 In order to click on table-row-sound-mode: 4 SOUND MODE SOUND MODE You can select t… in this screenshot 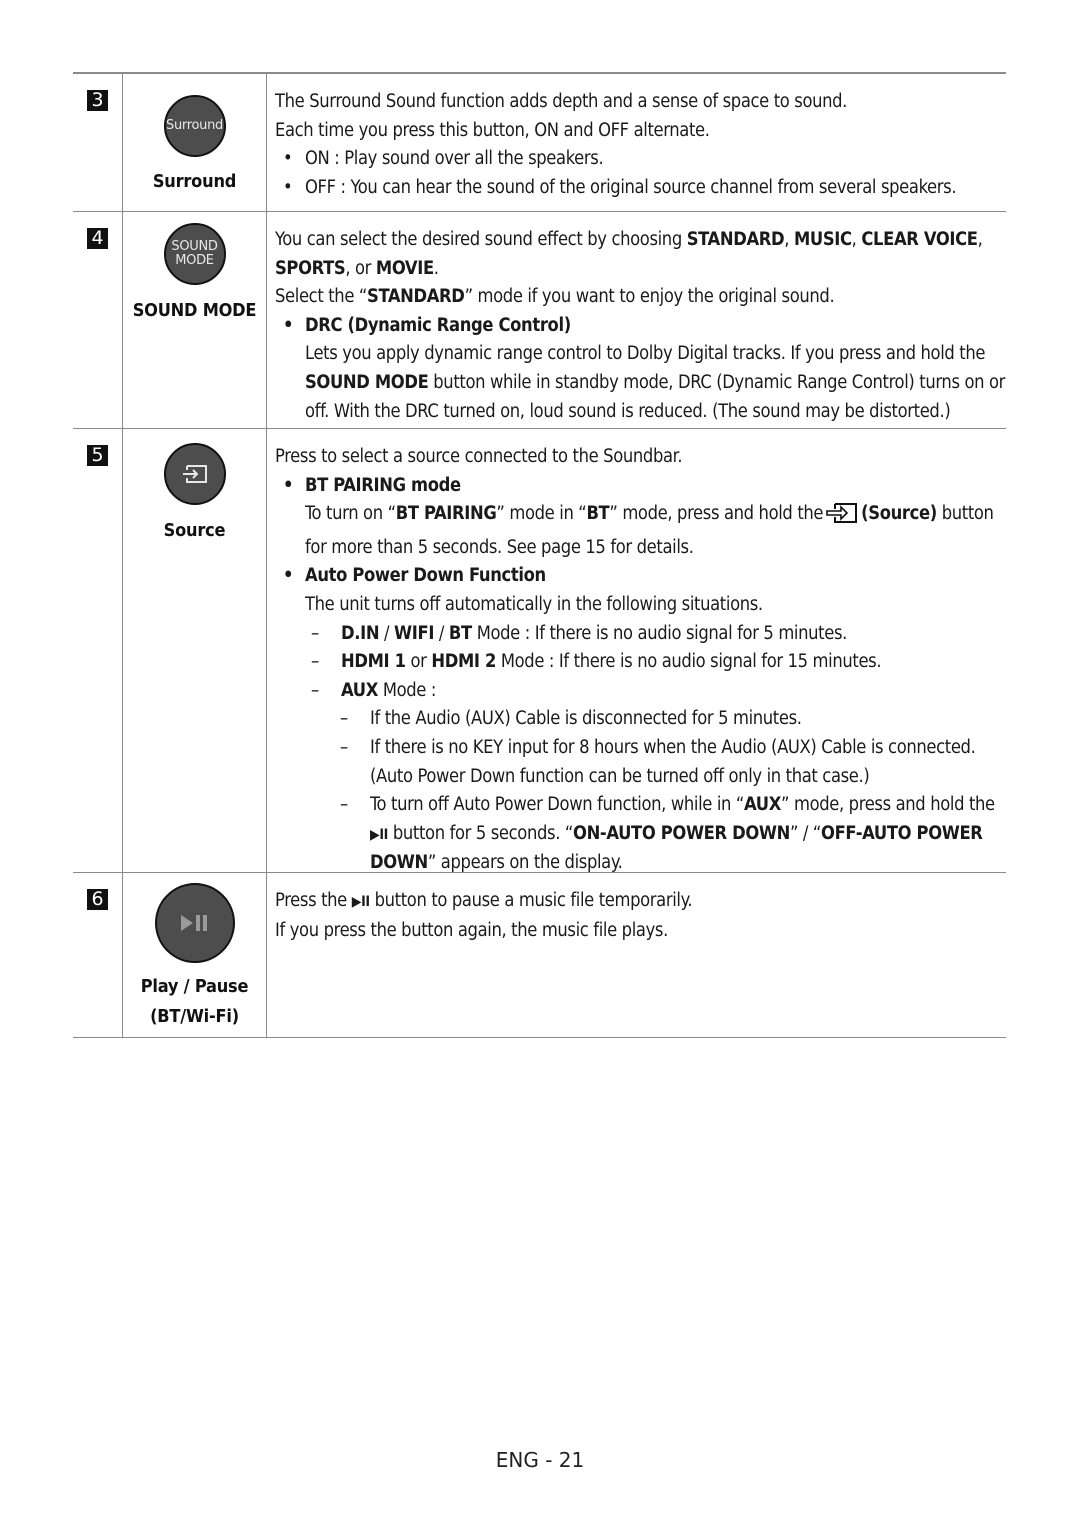, I will do `click(539, 320)`.